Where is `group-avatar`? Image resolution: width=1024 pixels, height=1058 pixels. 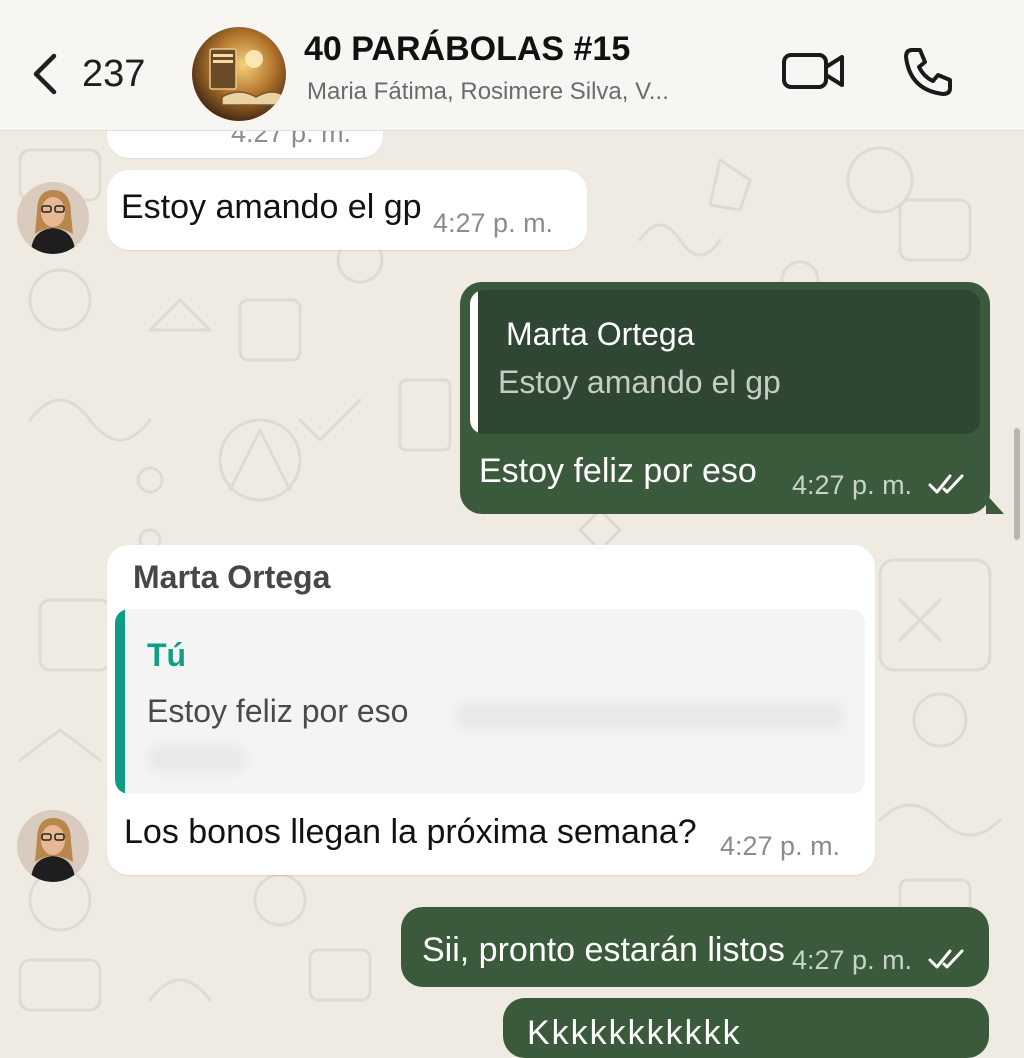
group-avatar is located at coordinates (239, 74).